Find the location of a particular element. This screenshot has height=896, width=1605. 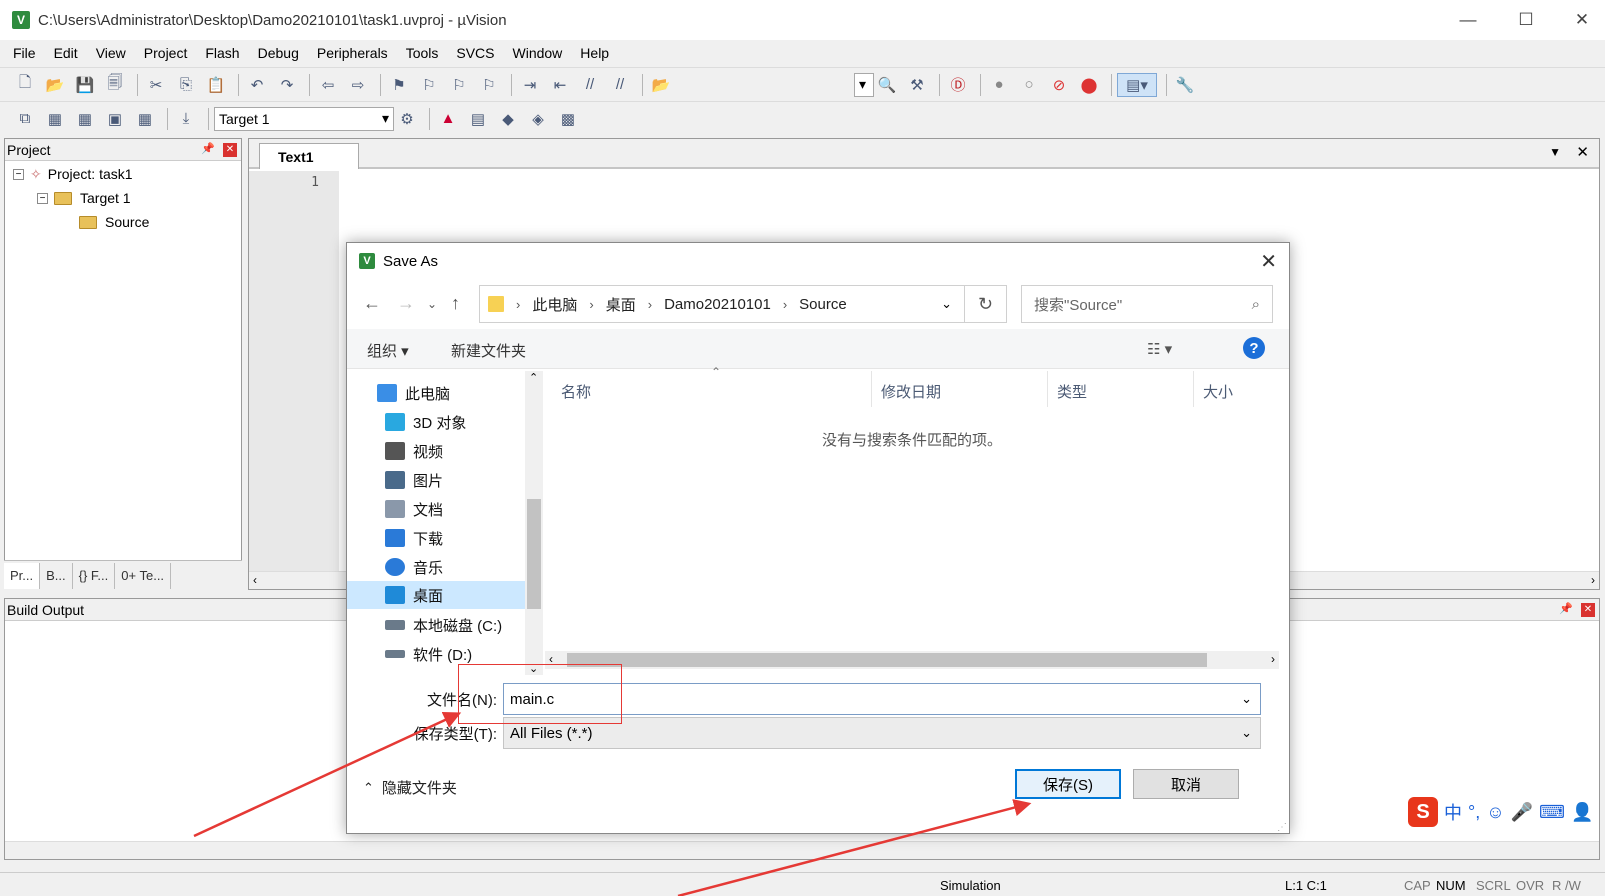

annotation-arrows is located at coordinates (612, 803).